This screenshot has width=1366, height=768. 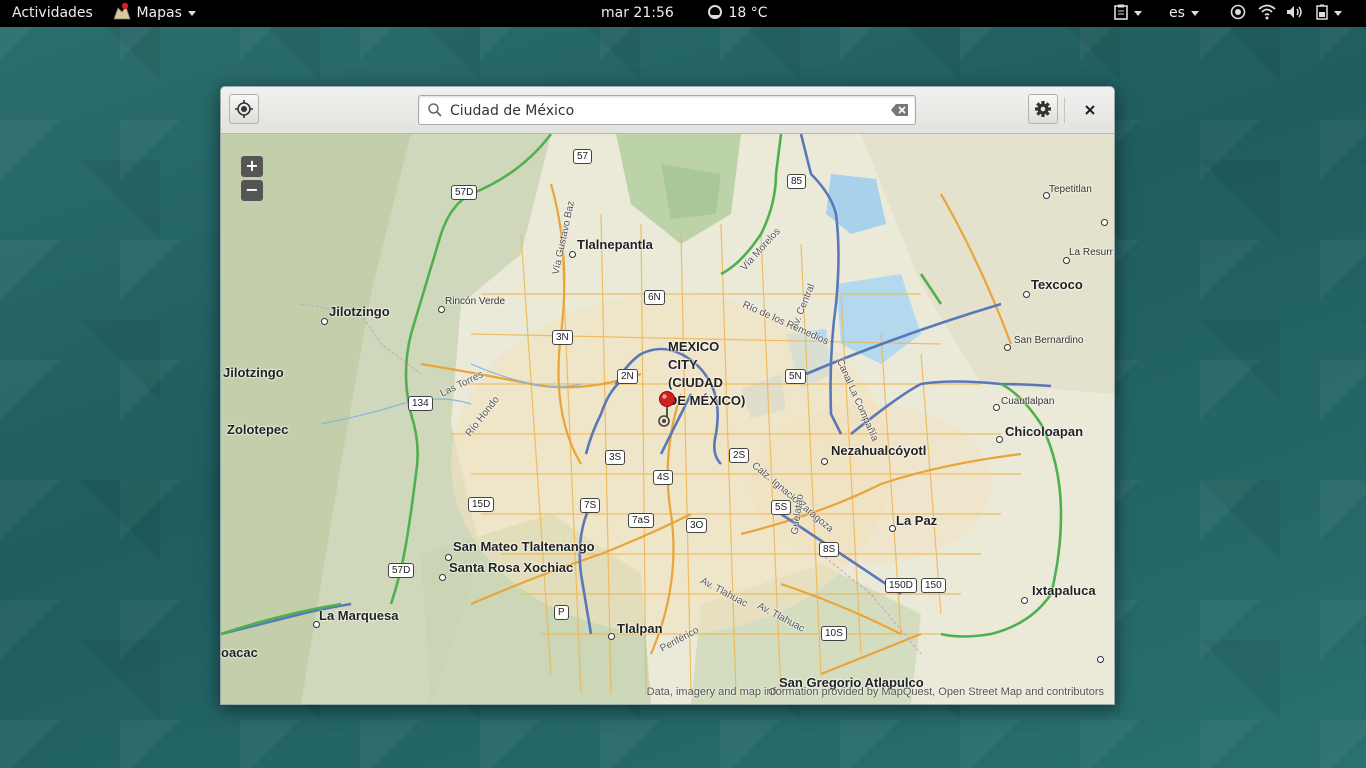 I want to click on place-label: San Mateo Tlaltenango, so click(x=524, y=546).